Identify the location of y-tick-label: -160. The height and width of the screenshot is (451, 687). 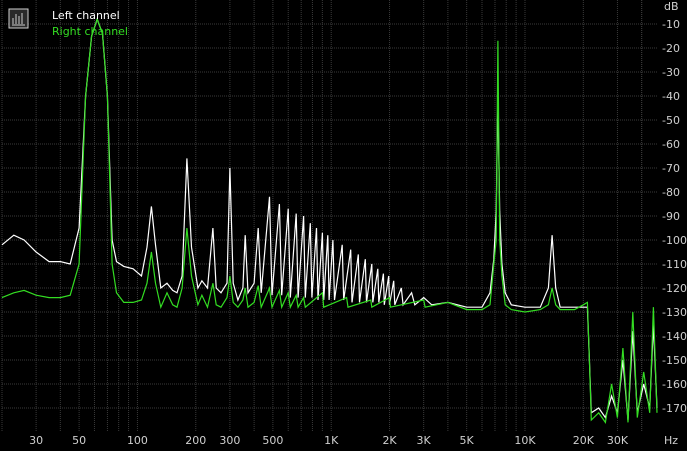
(674, 384).